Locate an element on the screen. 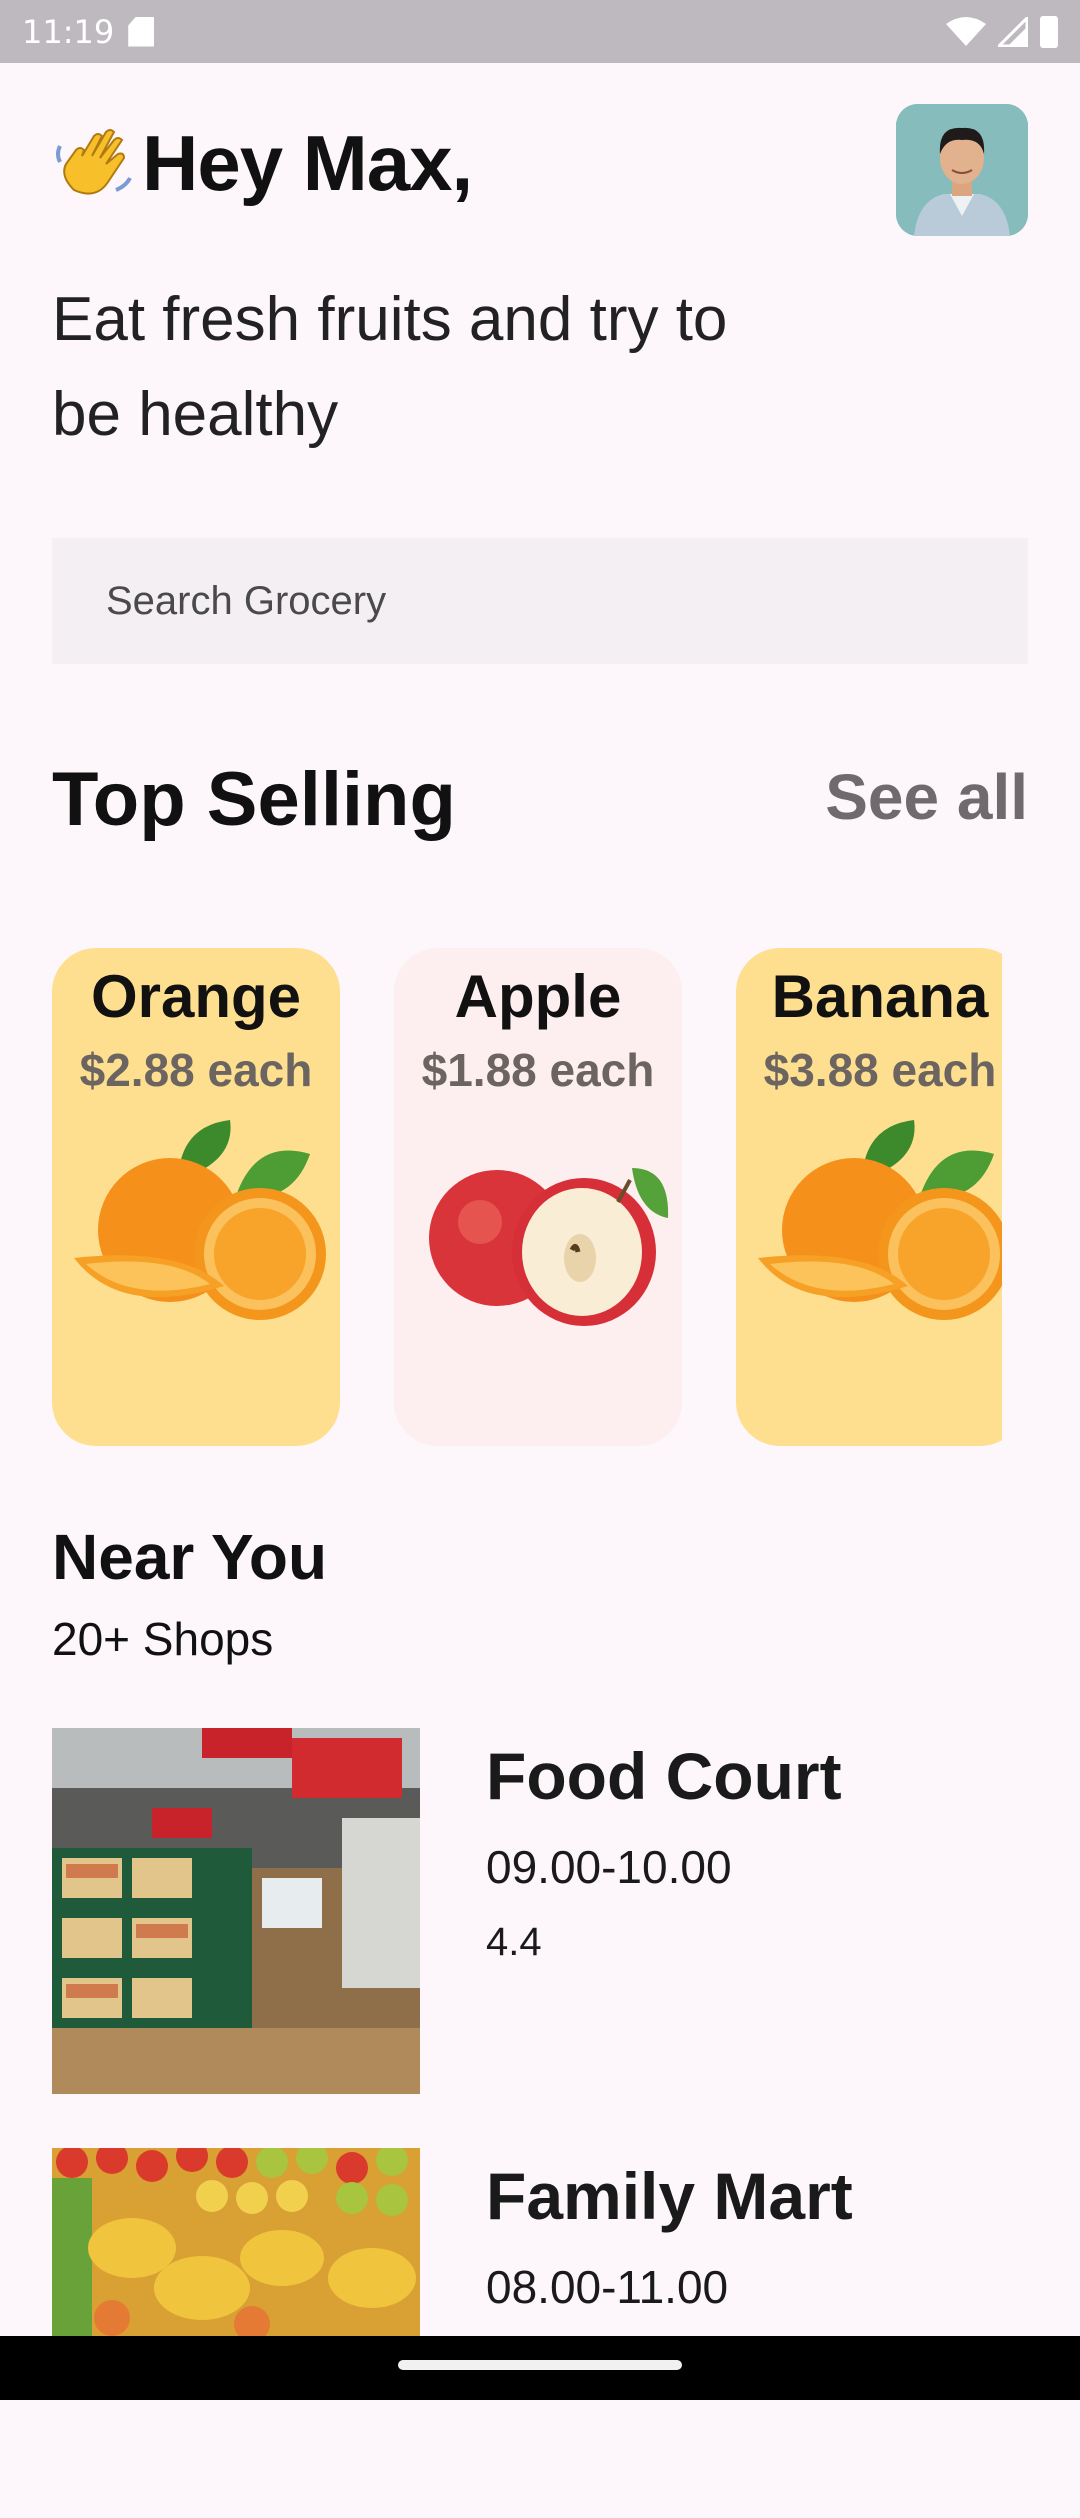 The width and height of the screenshot is (1080, 2518). avatar-image is located at coordinates (962, 170).